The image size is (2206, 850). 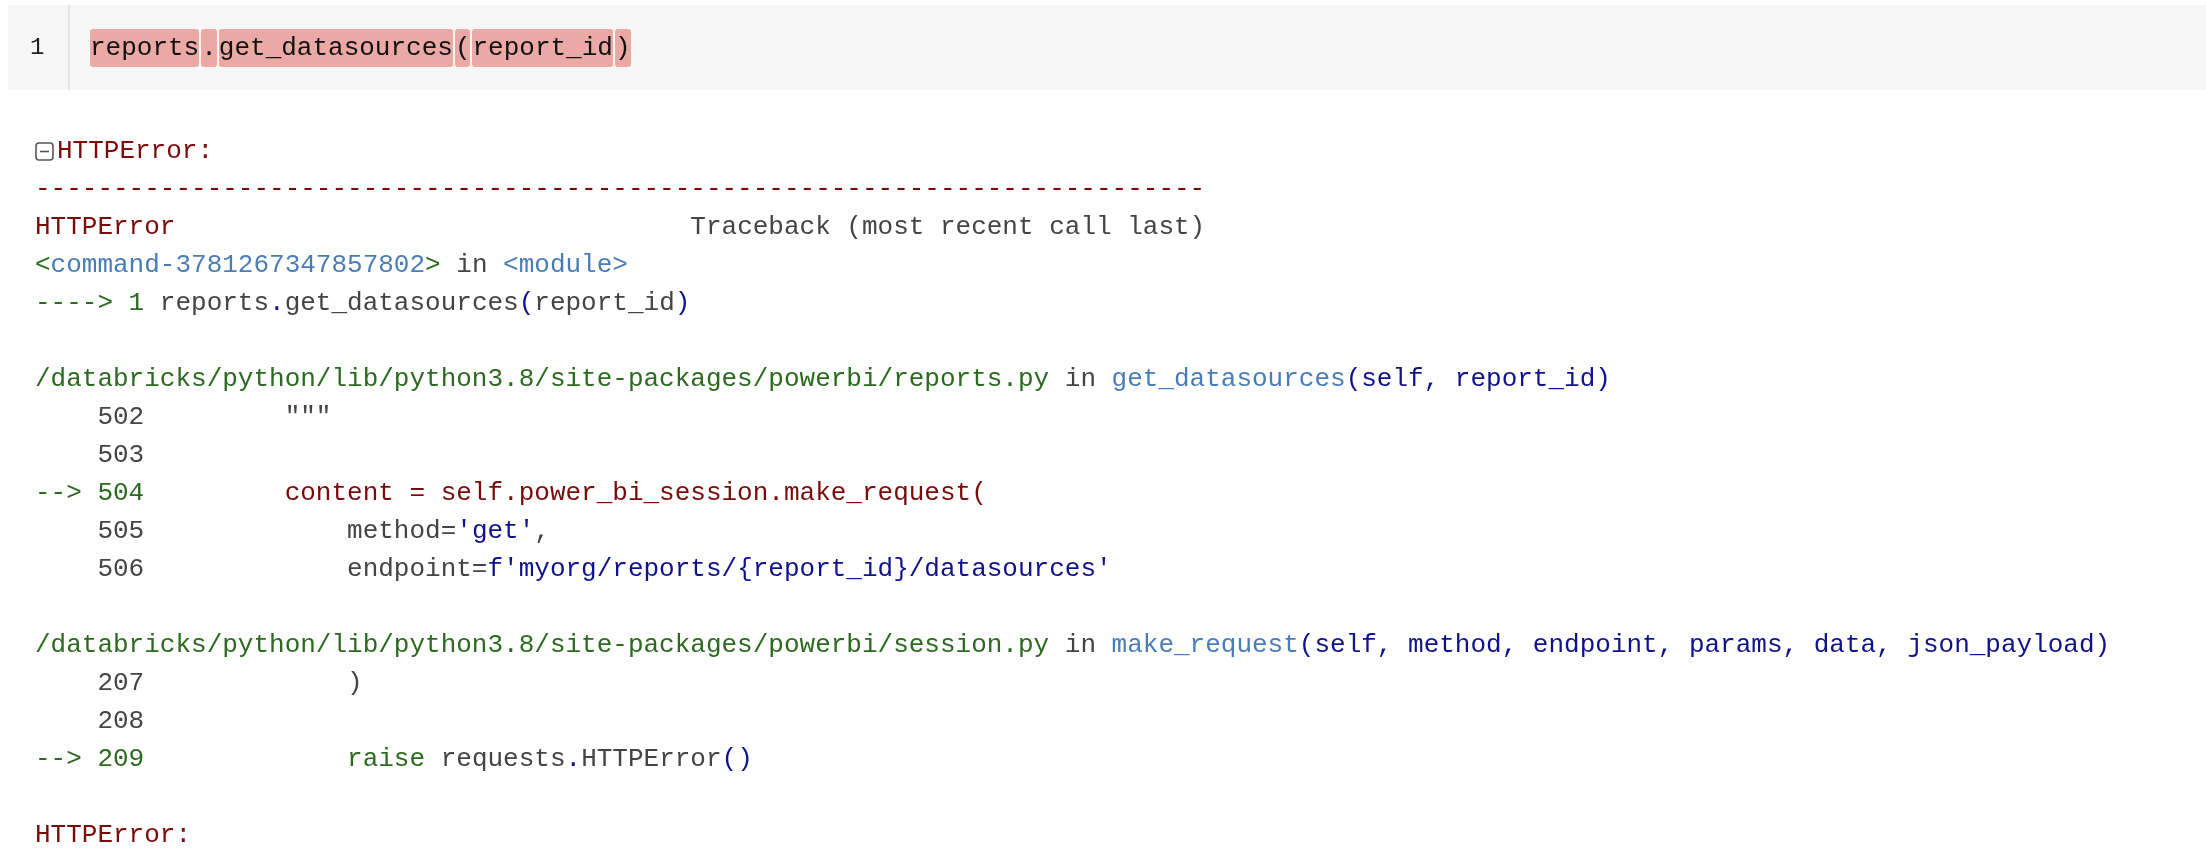 What do you see at coordinates (621, 227) in the screenshot?
I see `traceback-line: HTTPError Traceback (most recent call last)` at bounding box center [621, 227].